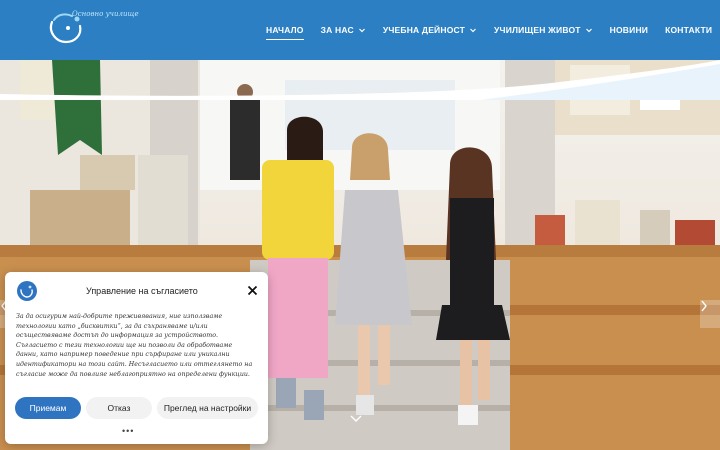 Image resolution: width=720 pixels, height=450 pixels. I want to click on nav-item-contacts: КОНТАКТИ, so click(688, 30).